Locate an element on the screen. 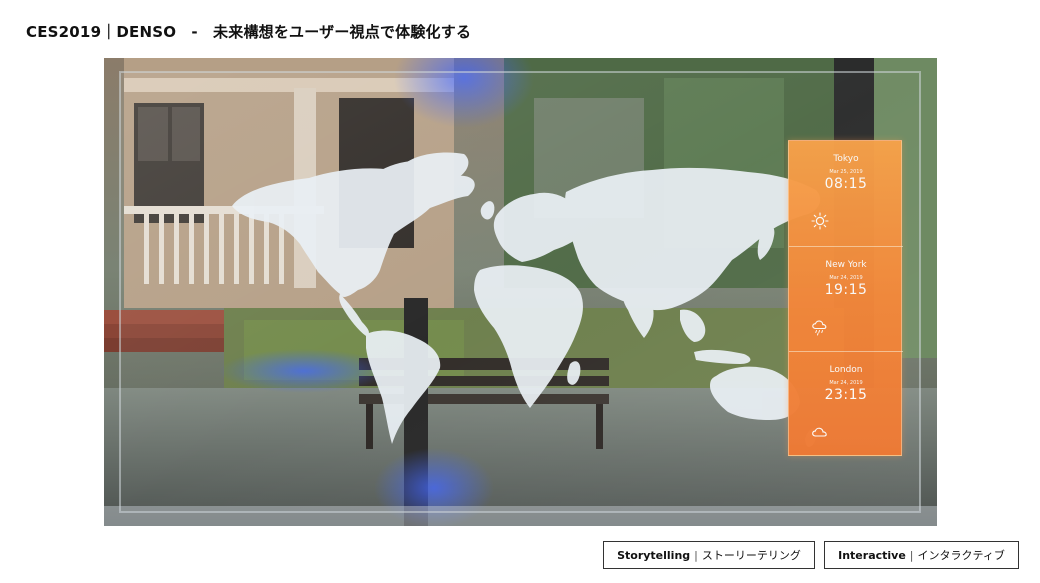 The image size is (1040, 583). city-name: Tokyo is located at coordinates (846, 159).